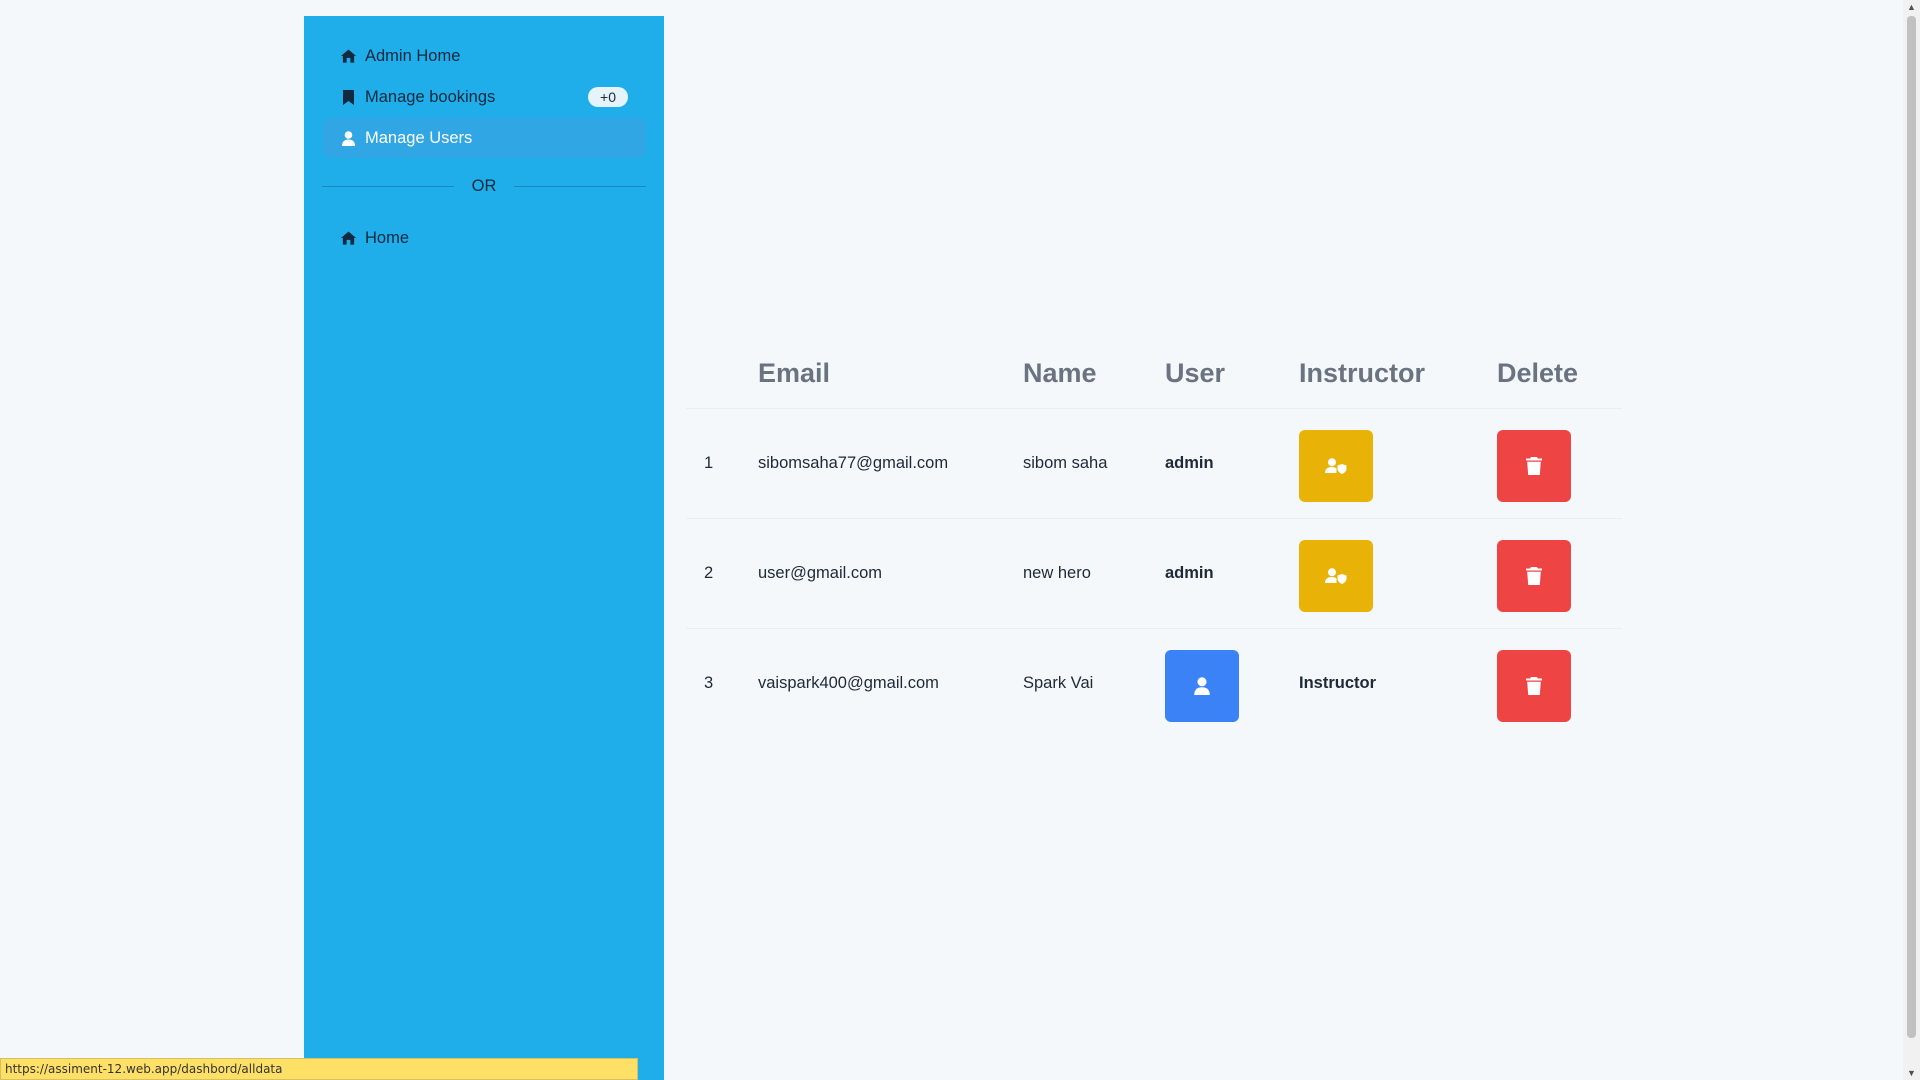  I want to click on scroll-thumb, so click(1911, 527).